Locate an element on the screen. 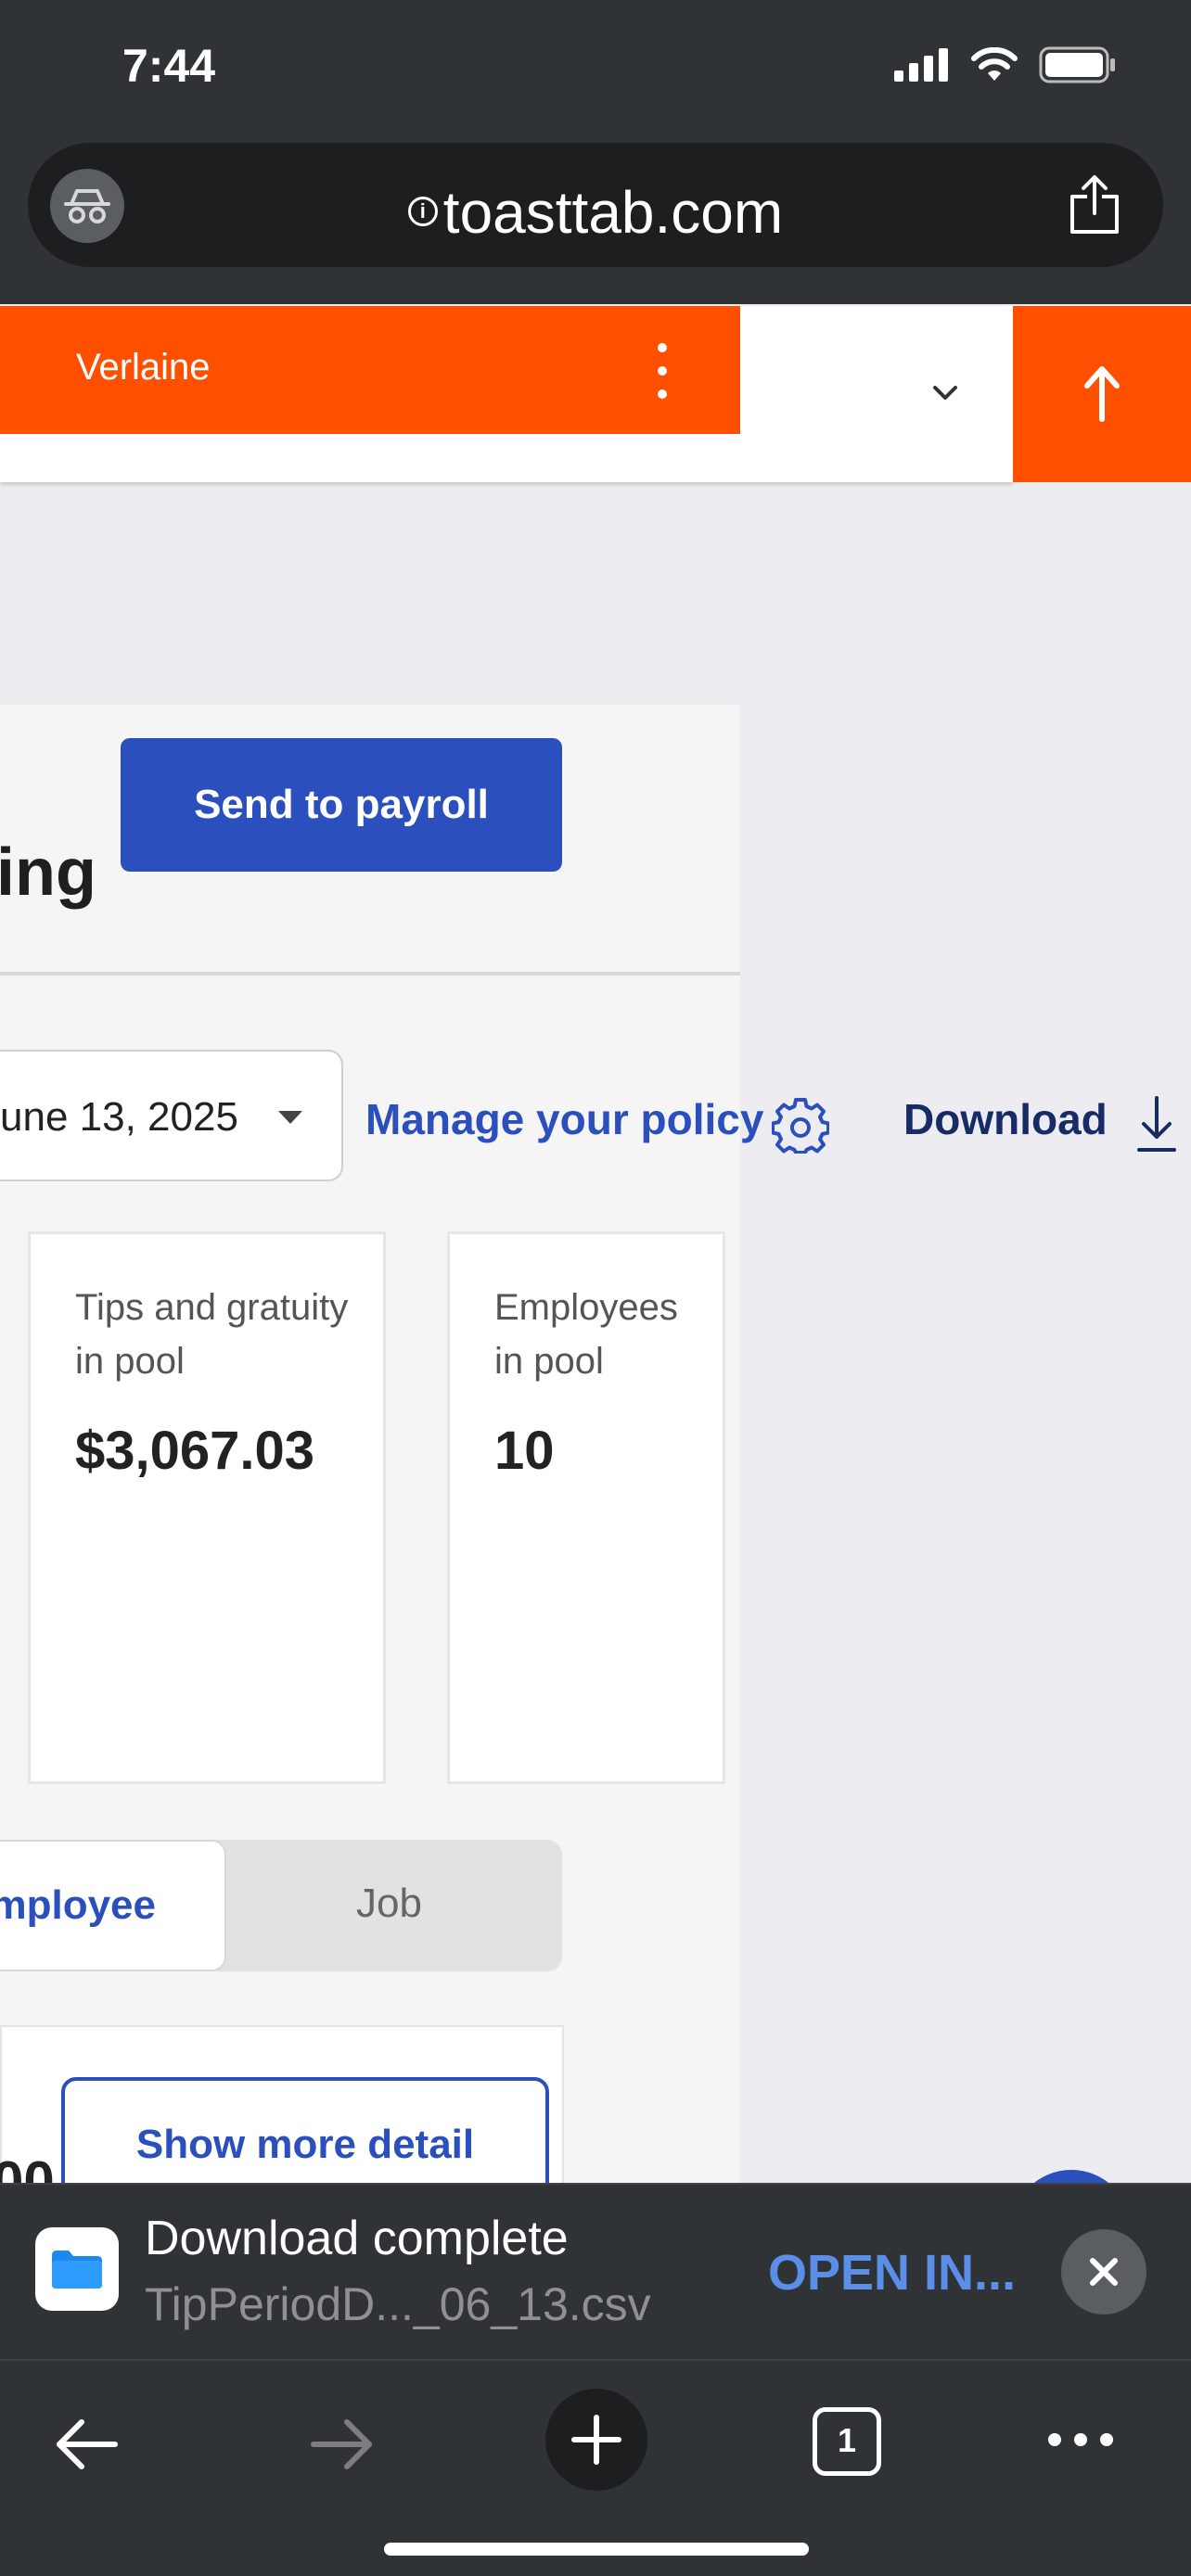  stat-label: Employees in pool is located at coordinates (586, 1334).